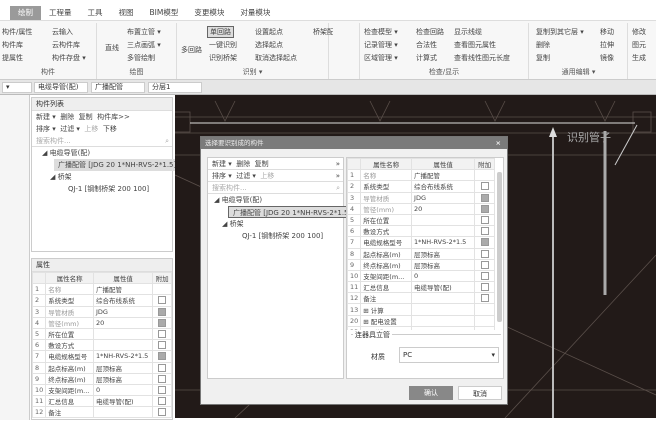 The height and width of the screenshot is (427, 668). What do you see at coordinates (386, 320) in the screenshot?
I see `prop-group: ⊞ 配电设置` at bounding box center [386, 320].